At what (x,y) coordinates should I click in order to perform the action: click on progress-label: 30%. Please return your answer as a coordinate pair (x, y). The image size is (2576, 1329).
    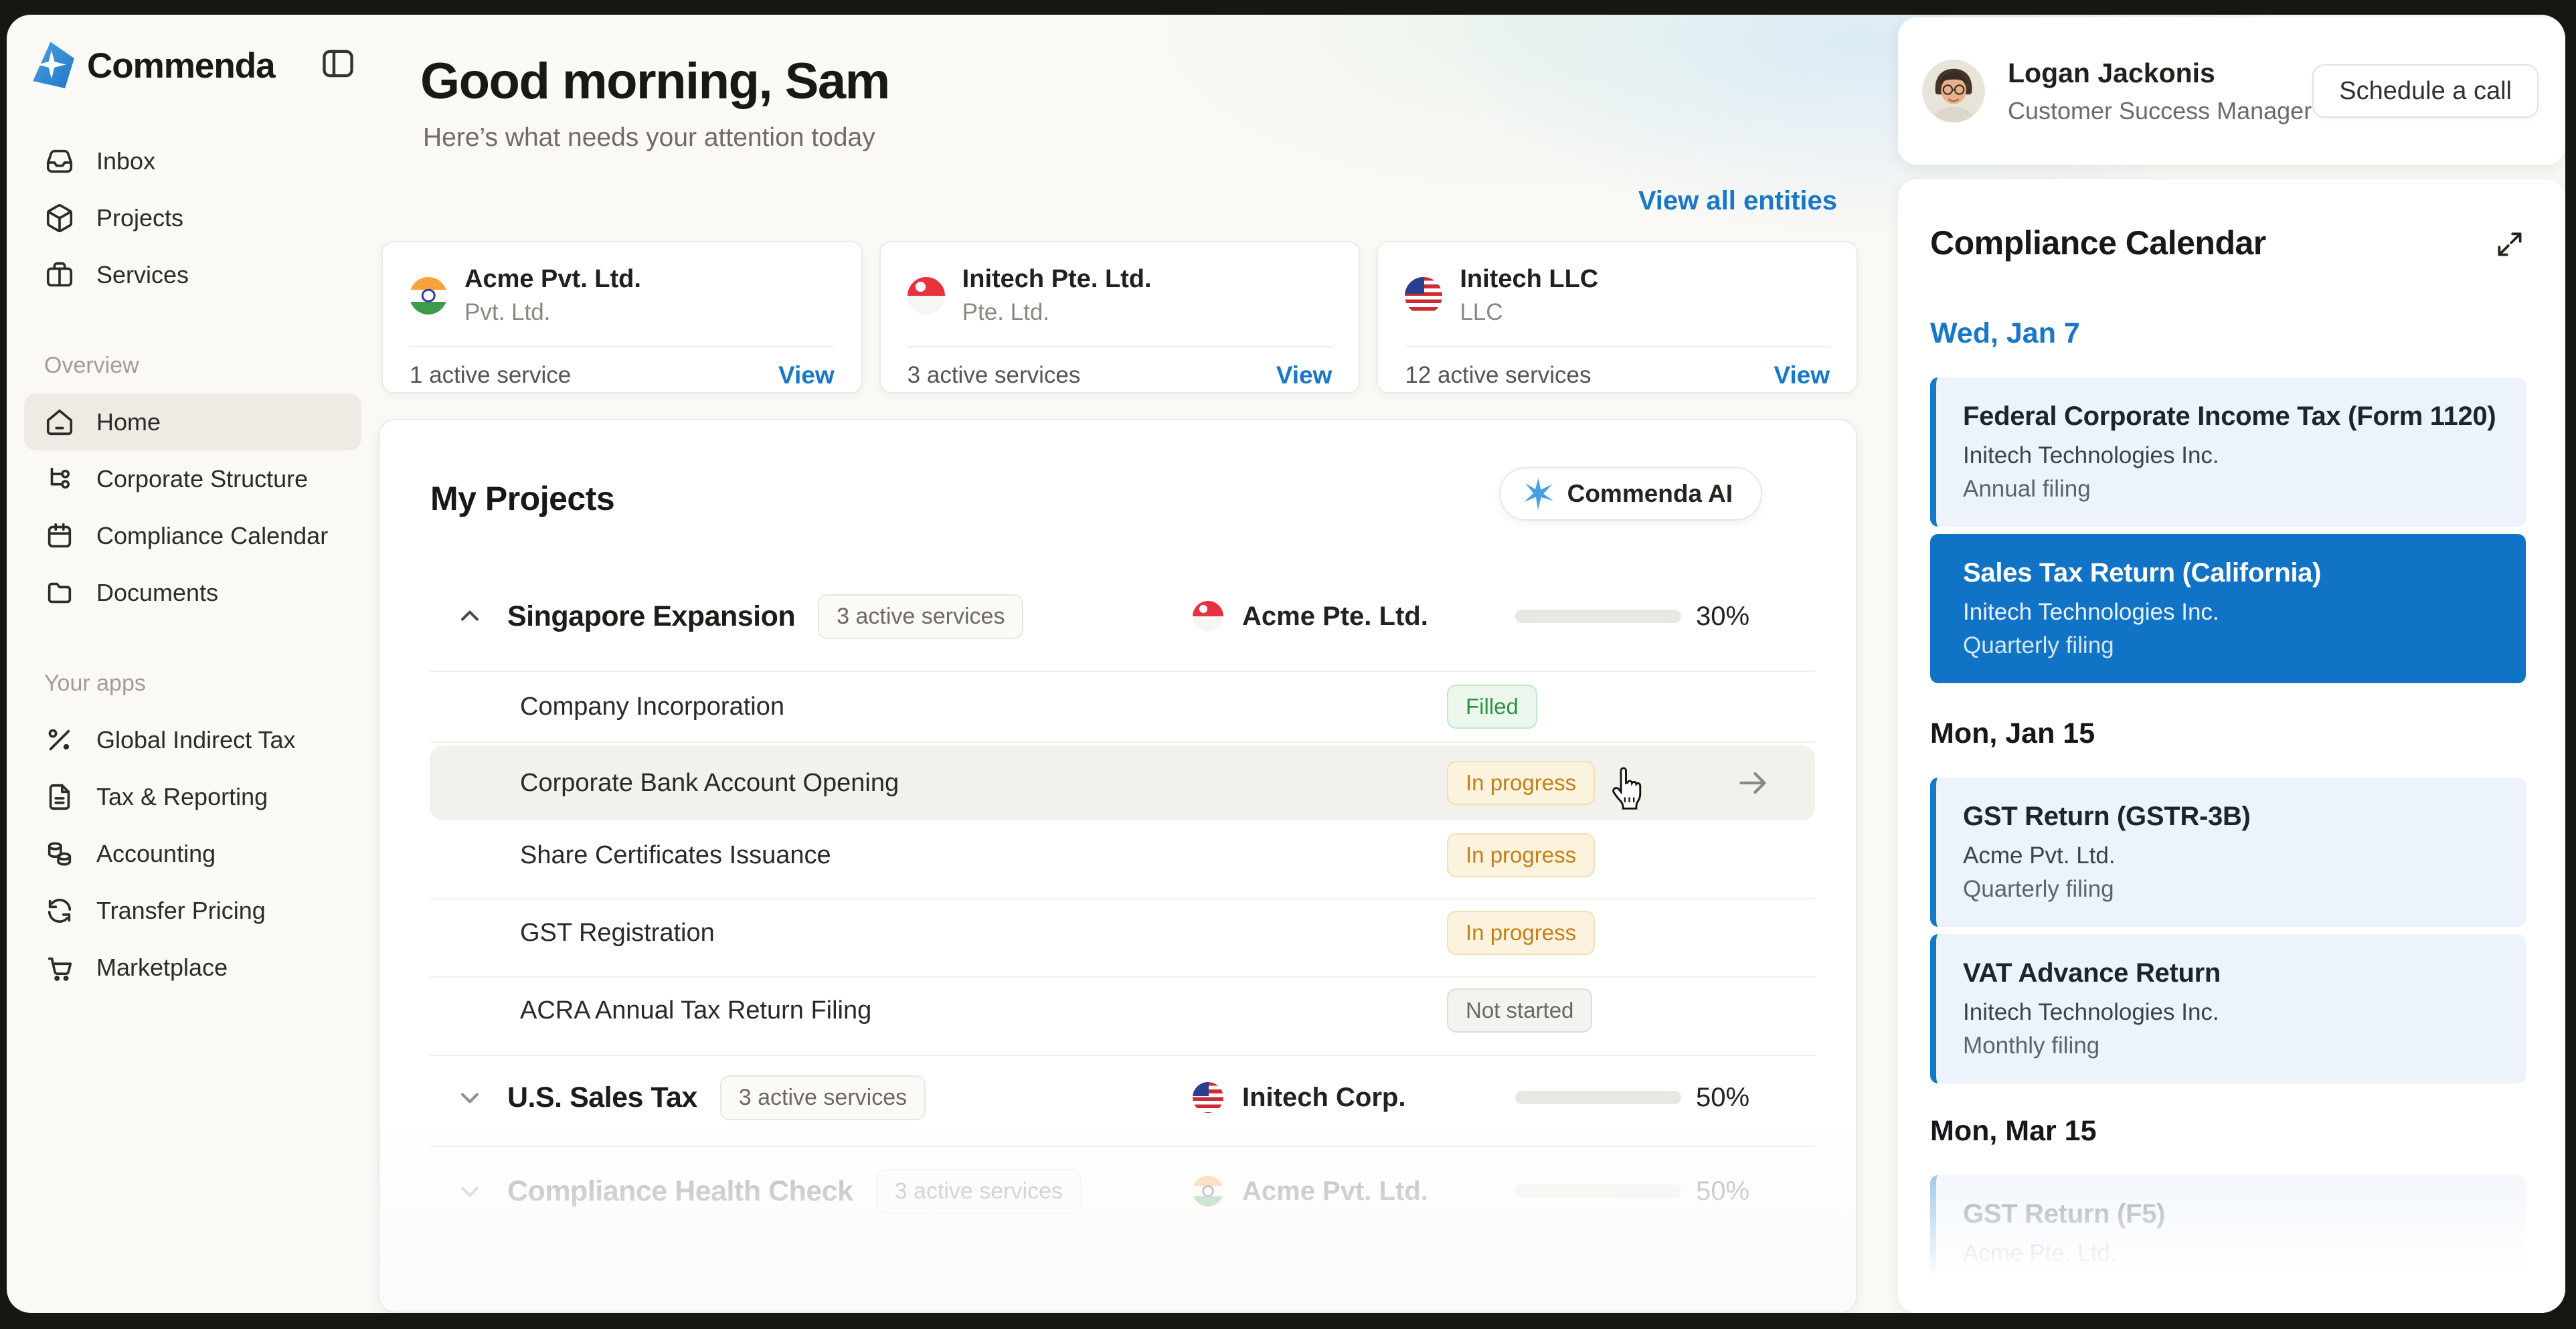
    Looking at the image, I should click on (1723, 616).